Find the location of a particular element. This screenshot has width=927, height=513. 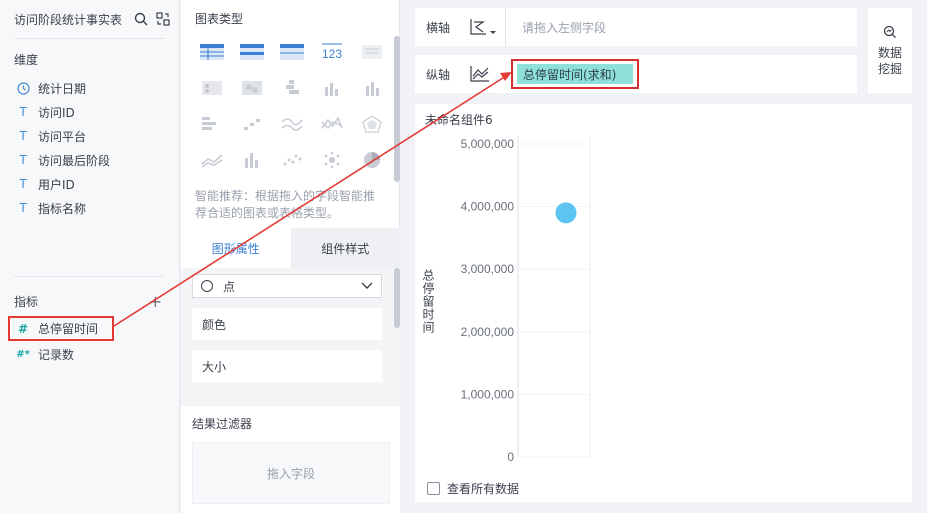

data-mining-label-2: 挖掘 is located at coordinates (889, 68).